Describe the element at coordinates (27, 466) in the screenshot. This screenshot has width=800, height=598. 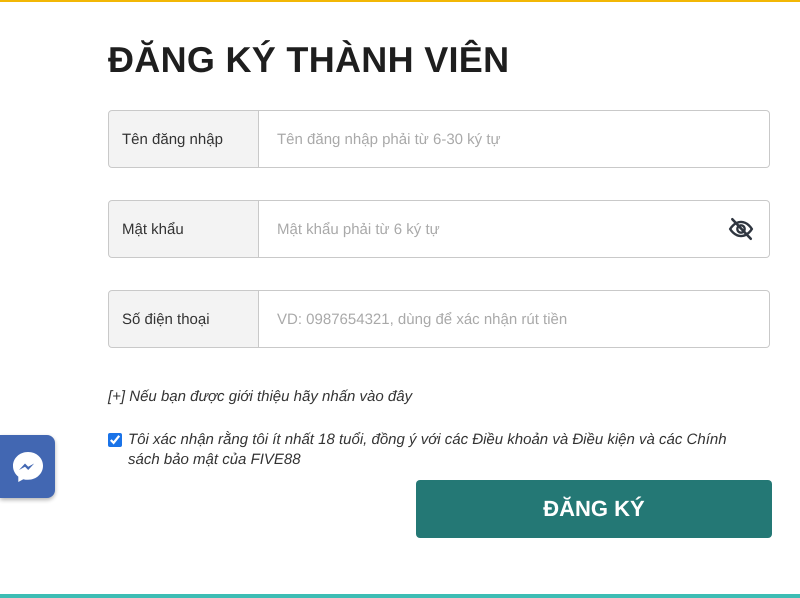
I see `messenger-button` at that location.